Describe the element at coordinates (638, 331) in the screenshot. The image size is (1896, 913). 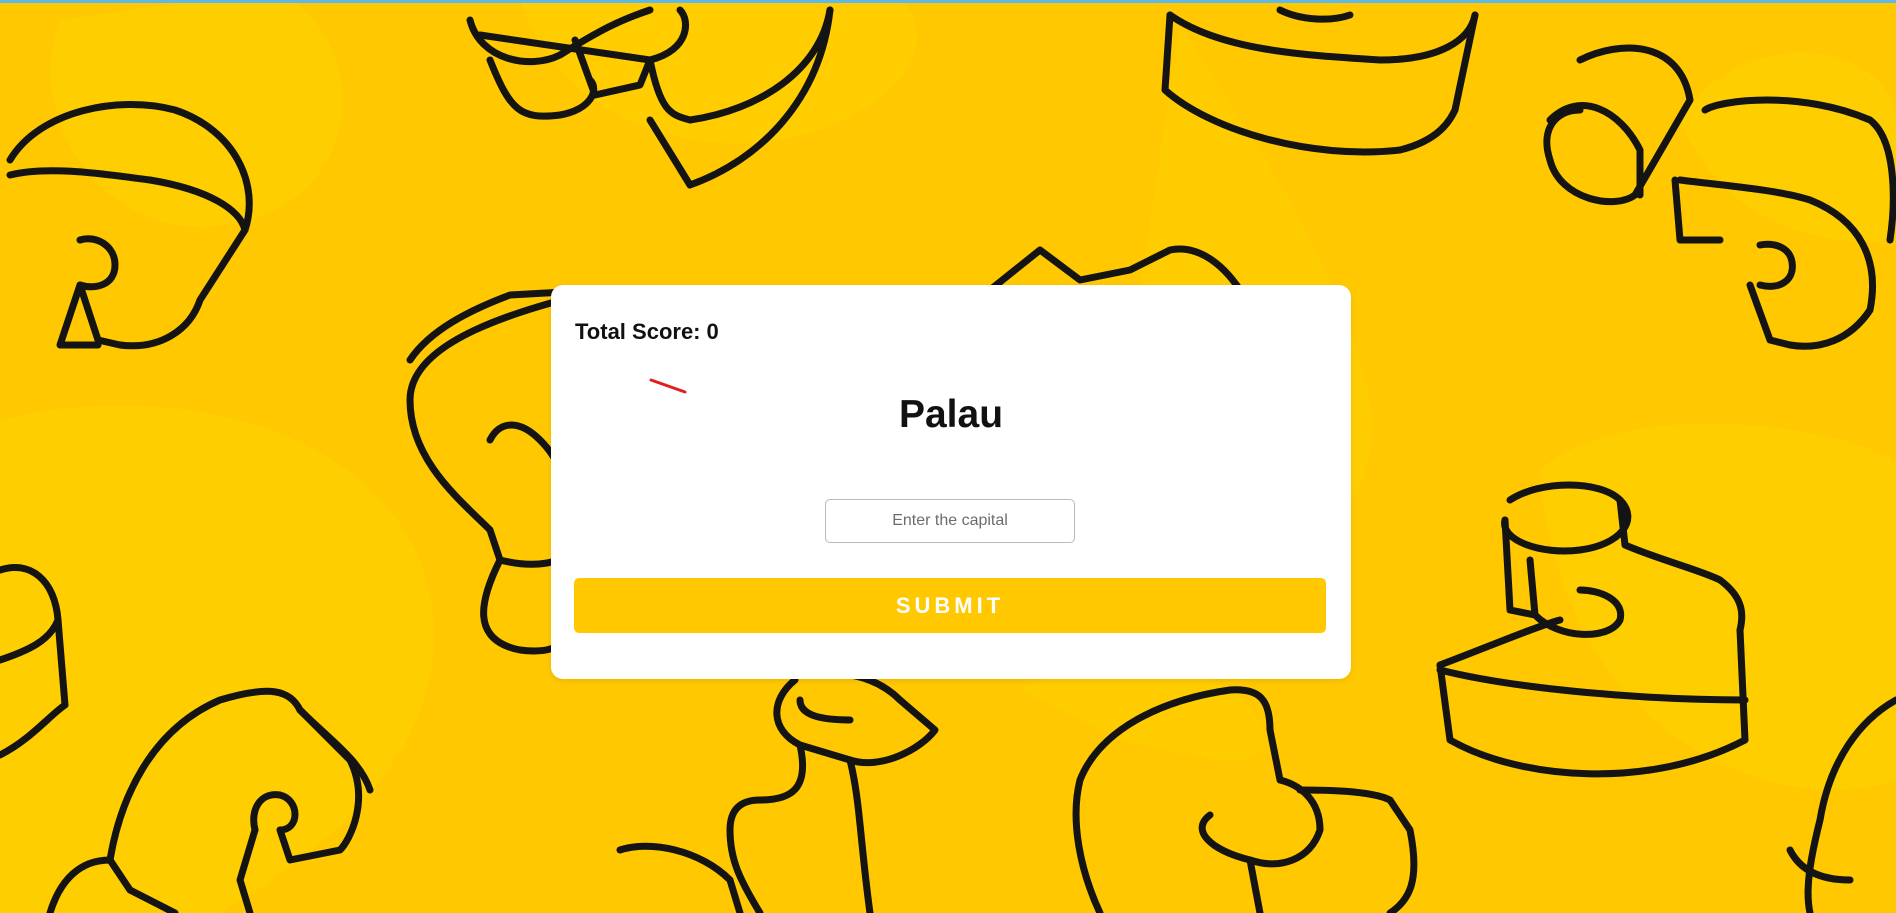
I see `score-label: Total Score:` at that location.